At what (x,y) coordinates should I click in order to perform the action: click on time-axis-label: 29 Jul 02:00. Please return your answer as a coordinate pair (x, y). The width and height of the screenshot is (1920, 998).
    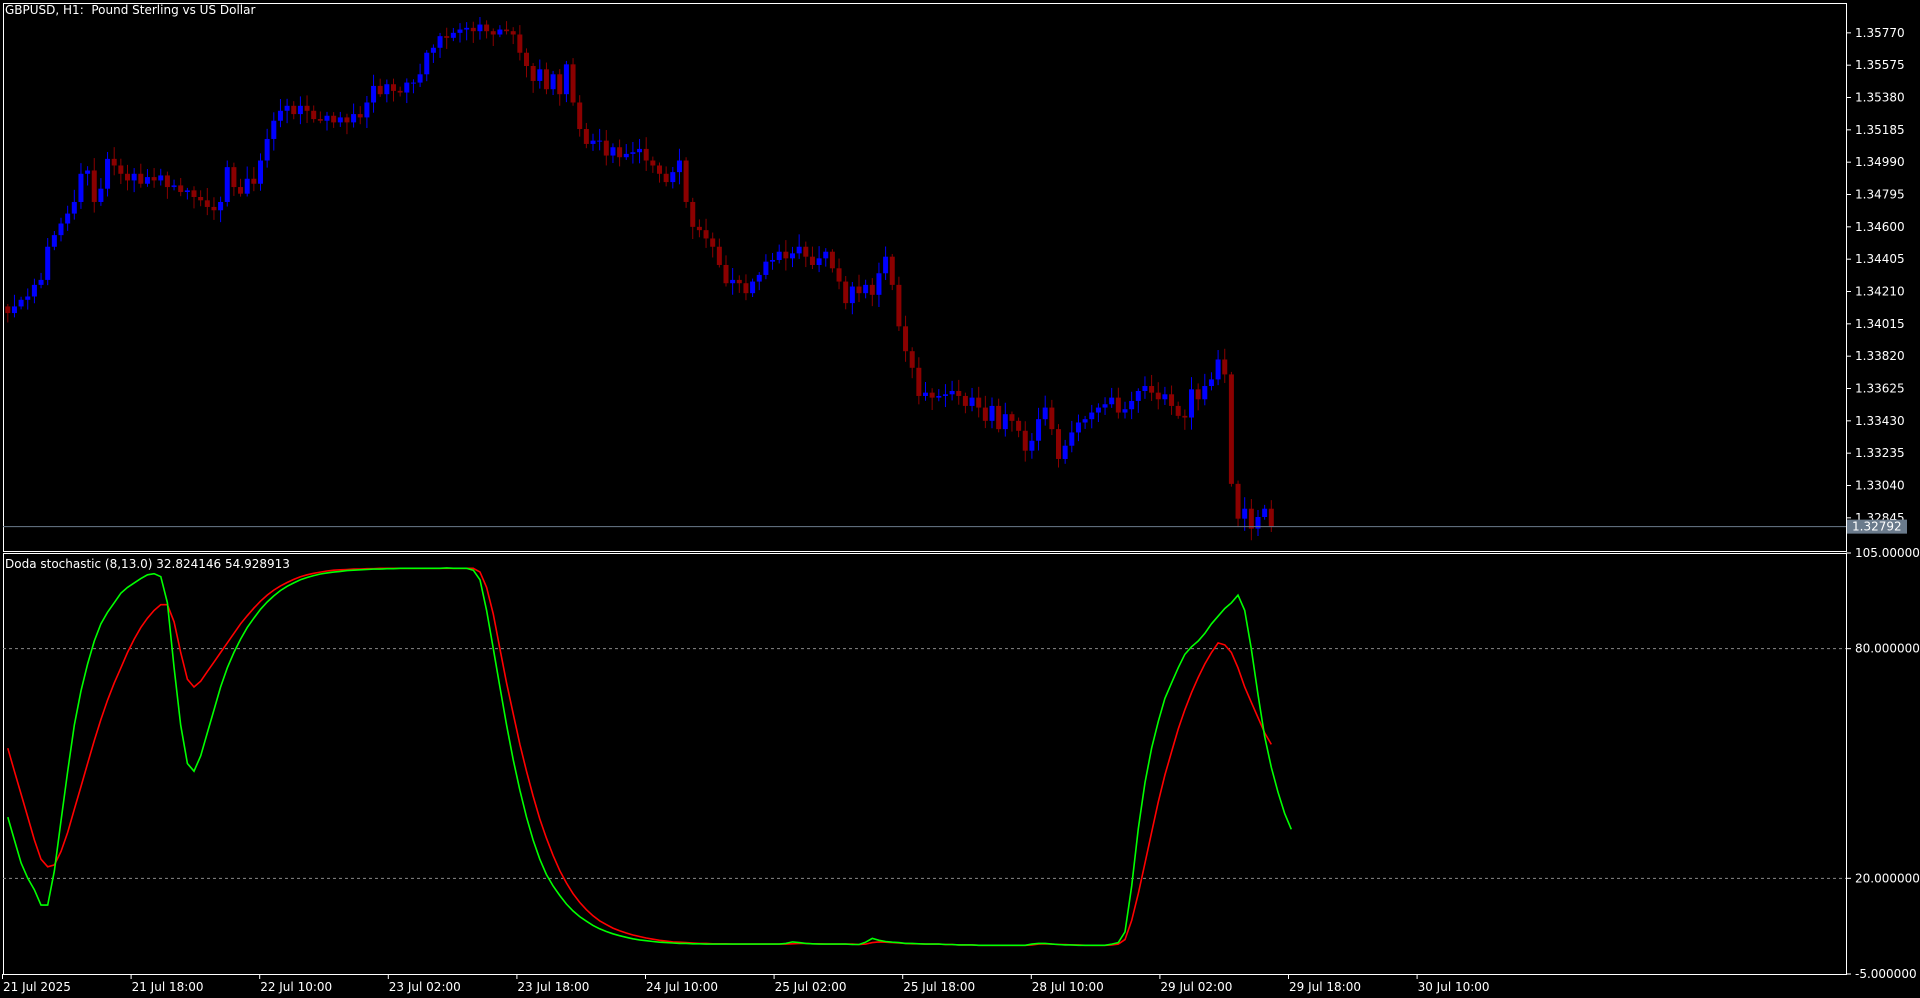
    Looking at the image, I should click on (1196, 987).